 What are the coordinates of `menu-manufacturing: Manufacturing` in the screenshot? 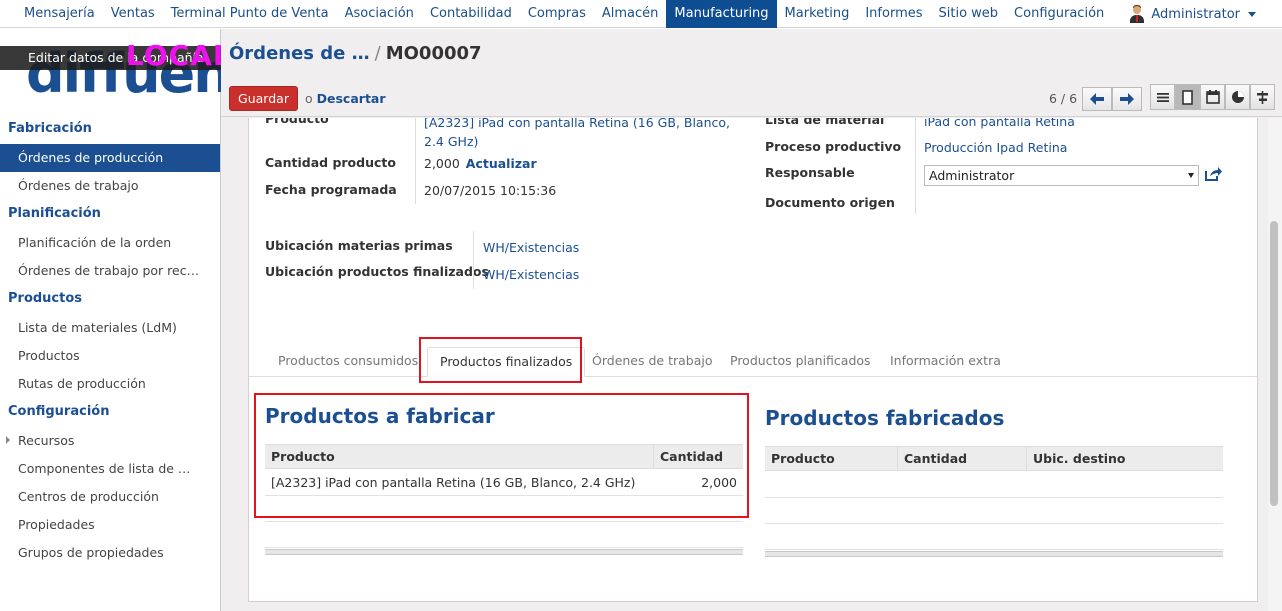 It's located at (721, 14).